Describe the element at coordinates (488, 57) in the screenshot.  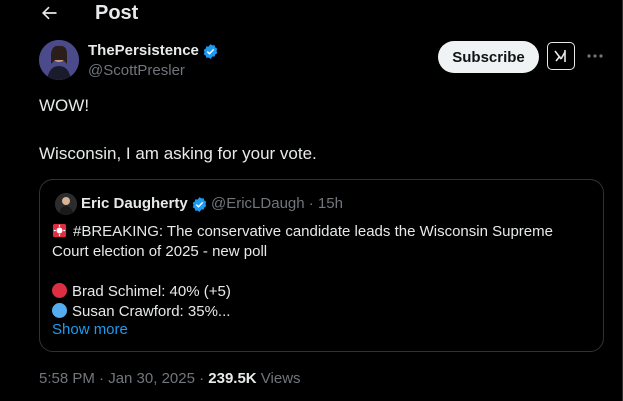
I see `subscribe-button: Subscribe` at that location.